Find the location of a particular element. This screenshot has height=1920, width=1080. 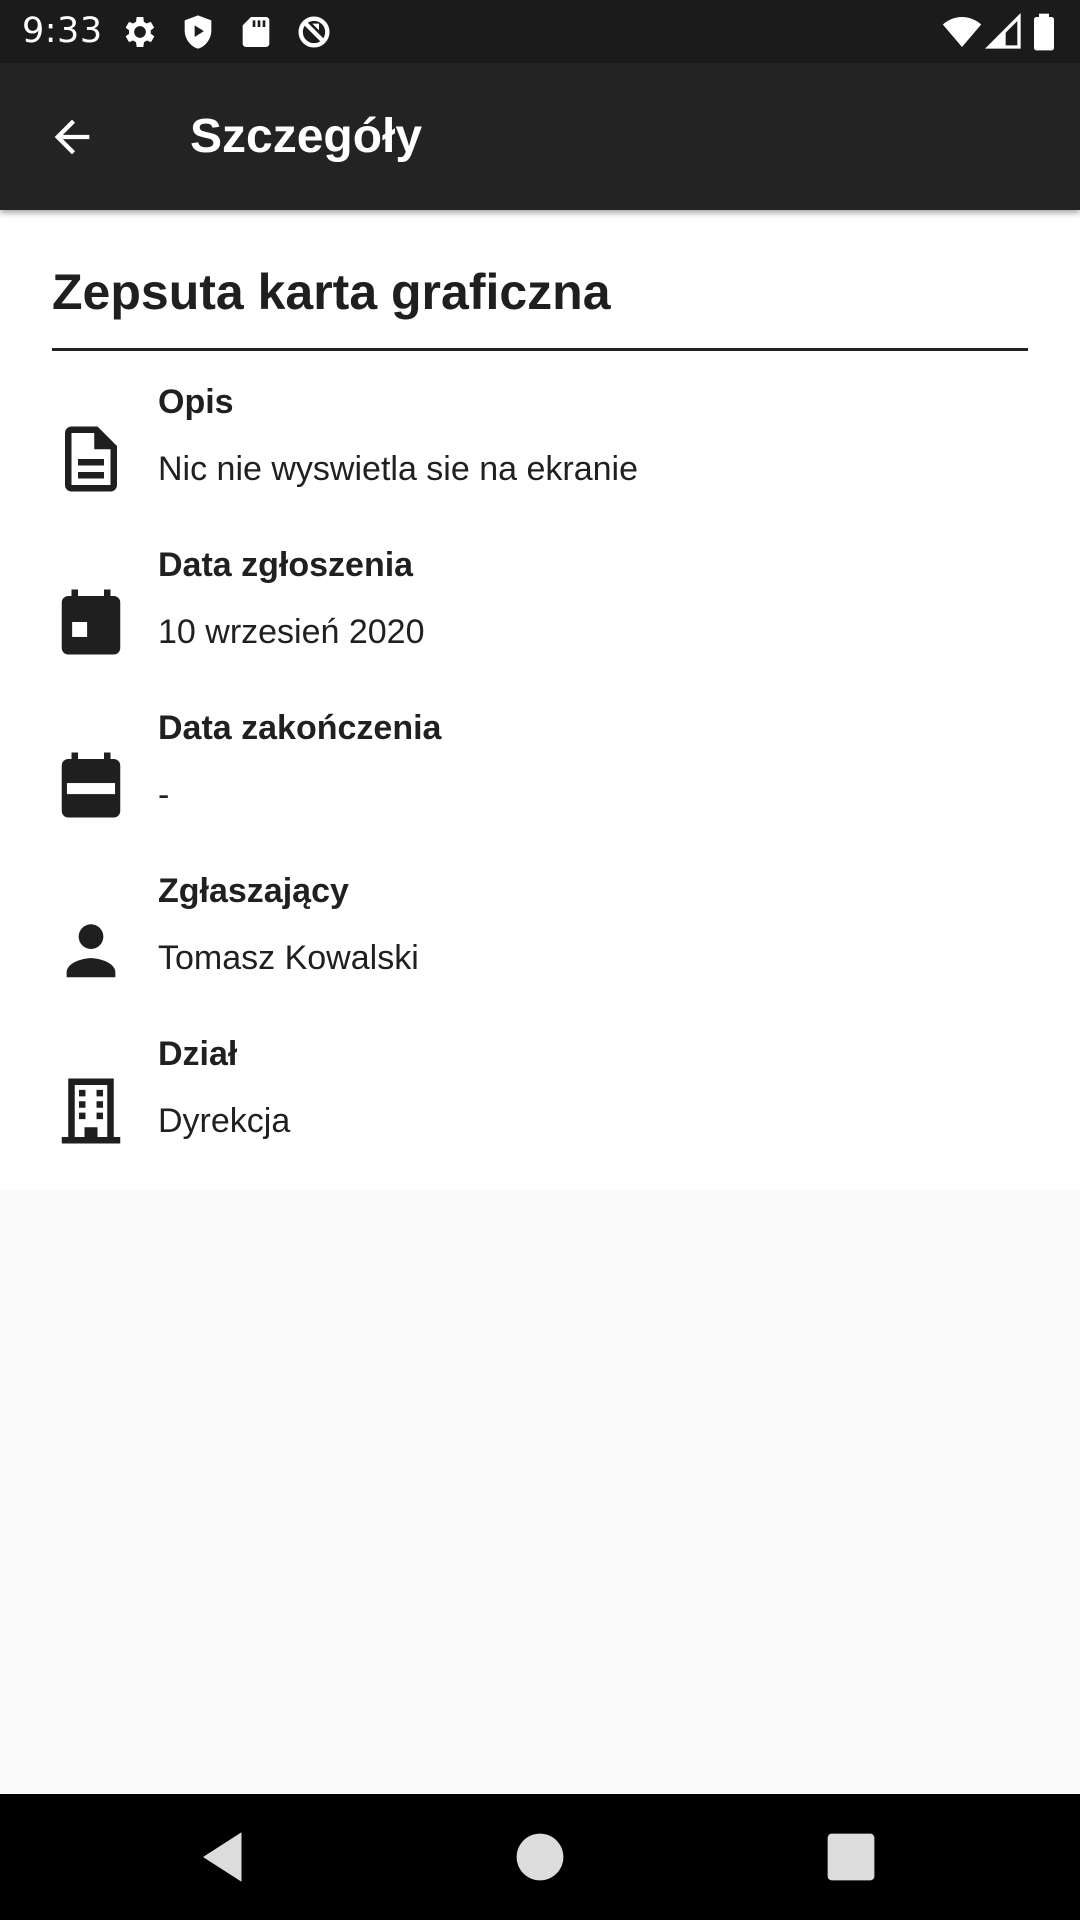

status-time: 9:33 is located at coordinates (62, 31).